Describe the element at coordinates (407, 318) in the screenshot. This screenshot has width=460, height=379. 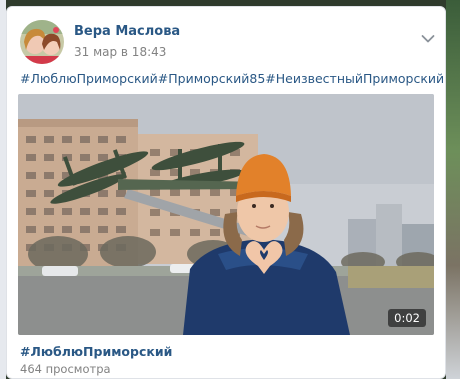
I see `video-duration: 0:02` at that location.